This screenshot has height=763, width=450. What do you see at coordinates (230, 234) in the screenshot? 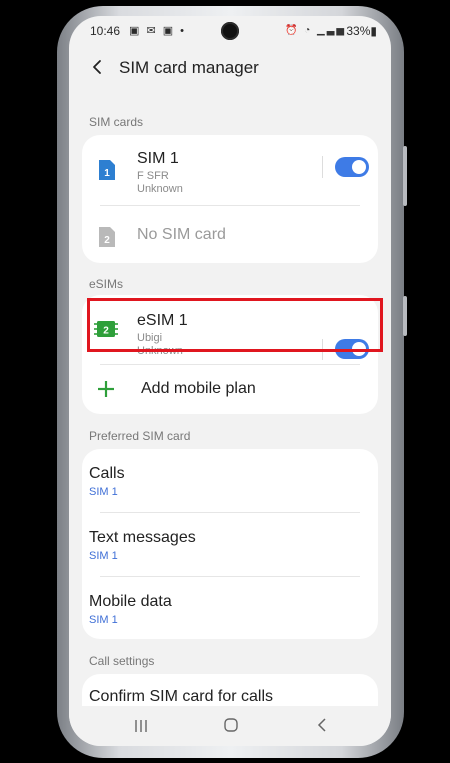
I see `sim2-row: 2 No SIM card` at bounding box center [230, 234].